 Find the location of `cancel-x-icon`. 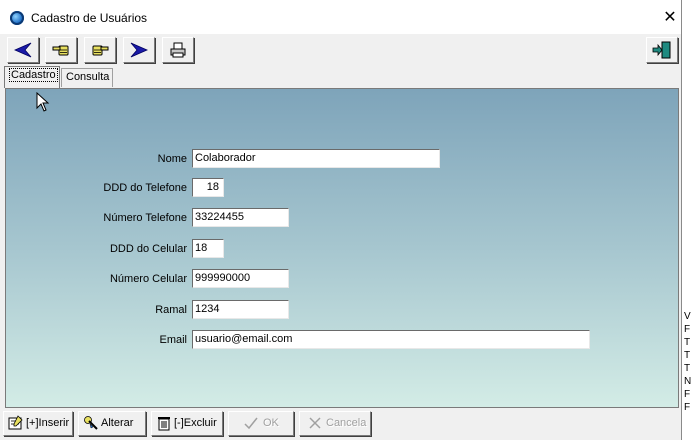

cancel-x-icon is located at coordinates (315, 423).